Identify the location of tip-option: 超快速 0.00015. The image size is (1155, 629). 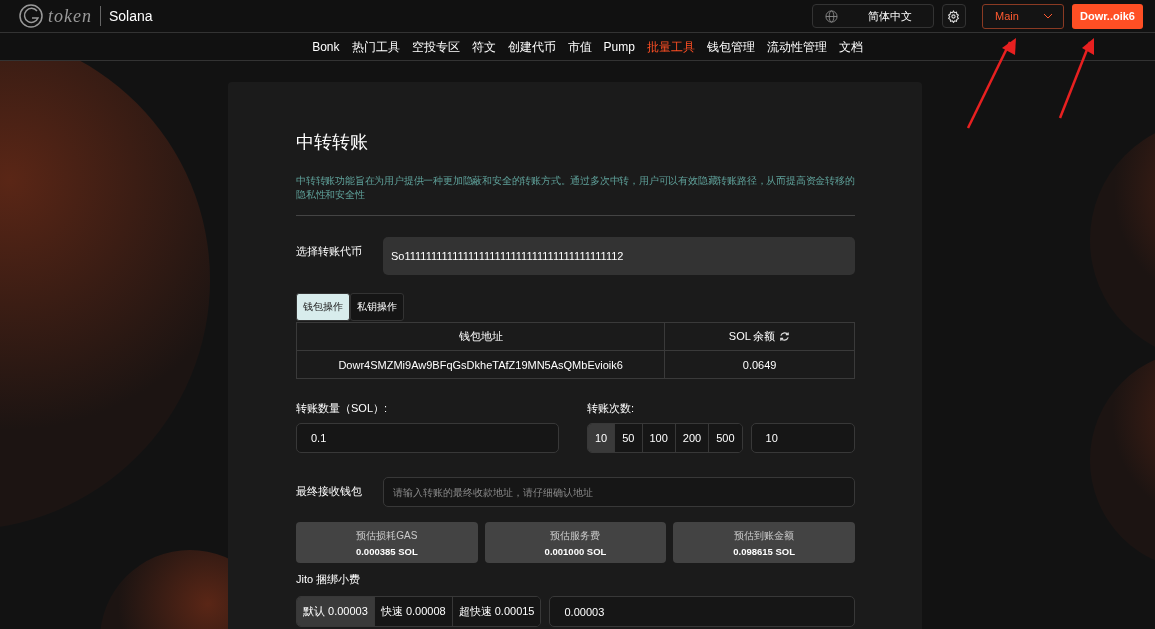
(496, 611).